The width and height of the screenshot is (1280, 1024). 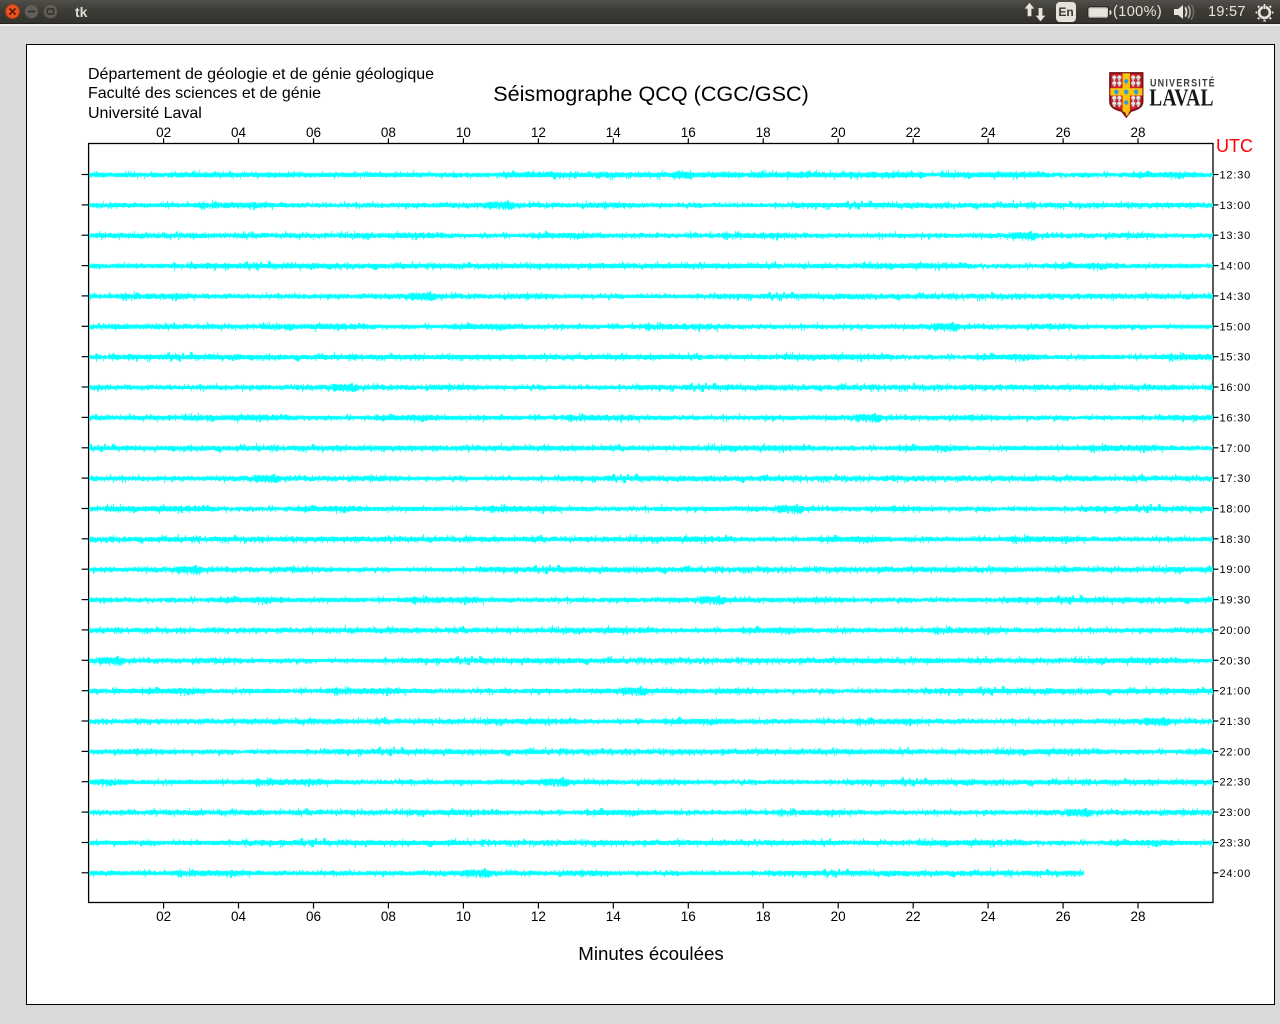 What do you see at coordinates (1236, 388) in the screenshot?
I see `svg-text: 16:00` at bounding box center [1236, 388].